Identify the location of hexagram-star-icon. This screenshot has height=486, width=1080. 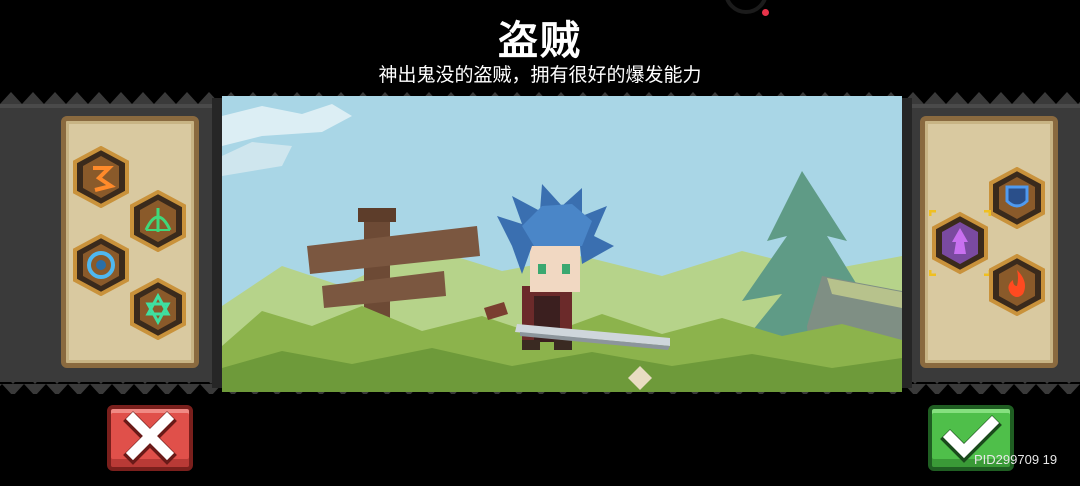
(158, 309).